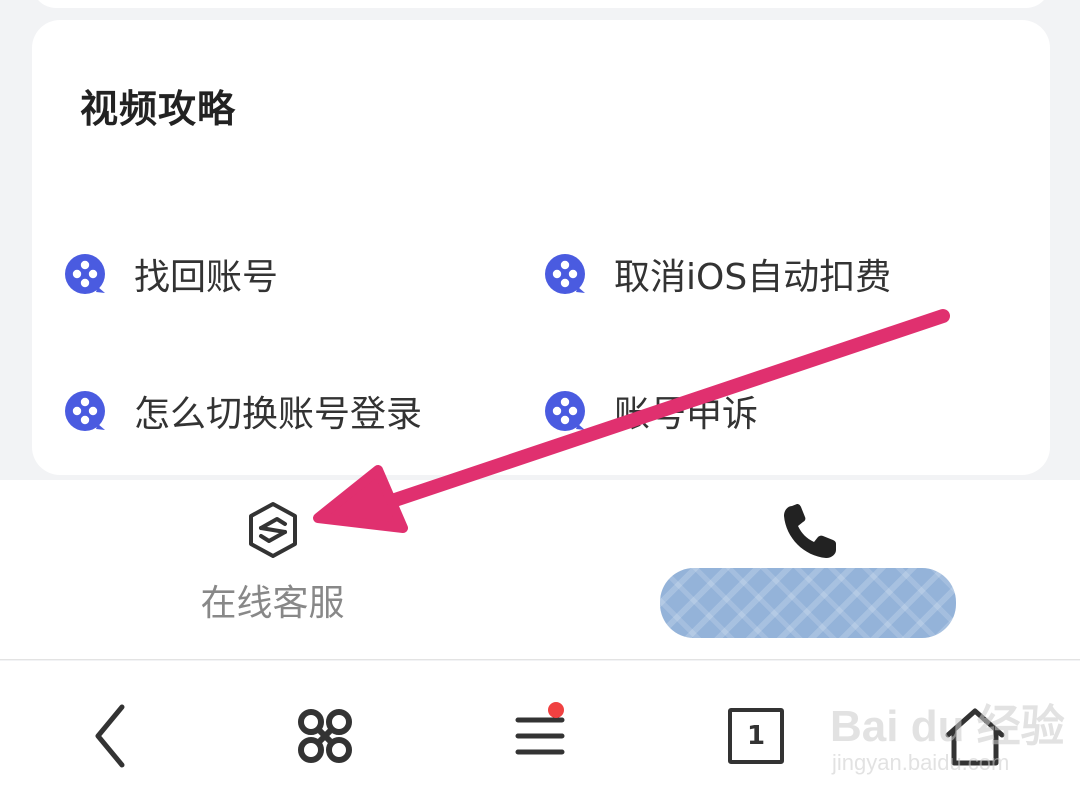 The image size is (1080, 810). I want to click on guide-item-label: 取消iOS自动扣费, so click(753, 277).